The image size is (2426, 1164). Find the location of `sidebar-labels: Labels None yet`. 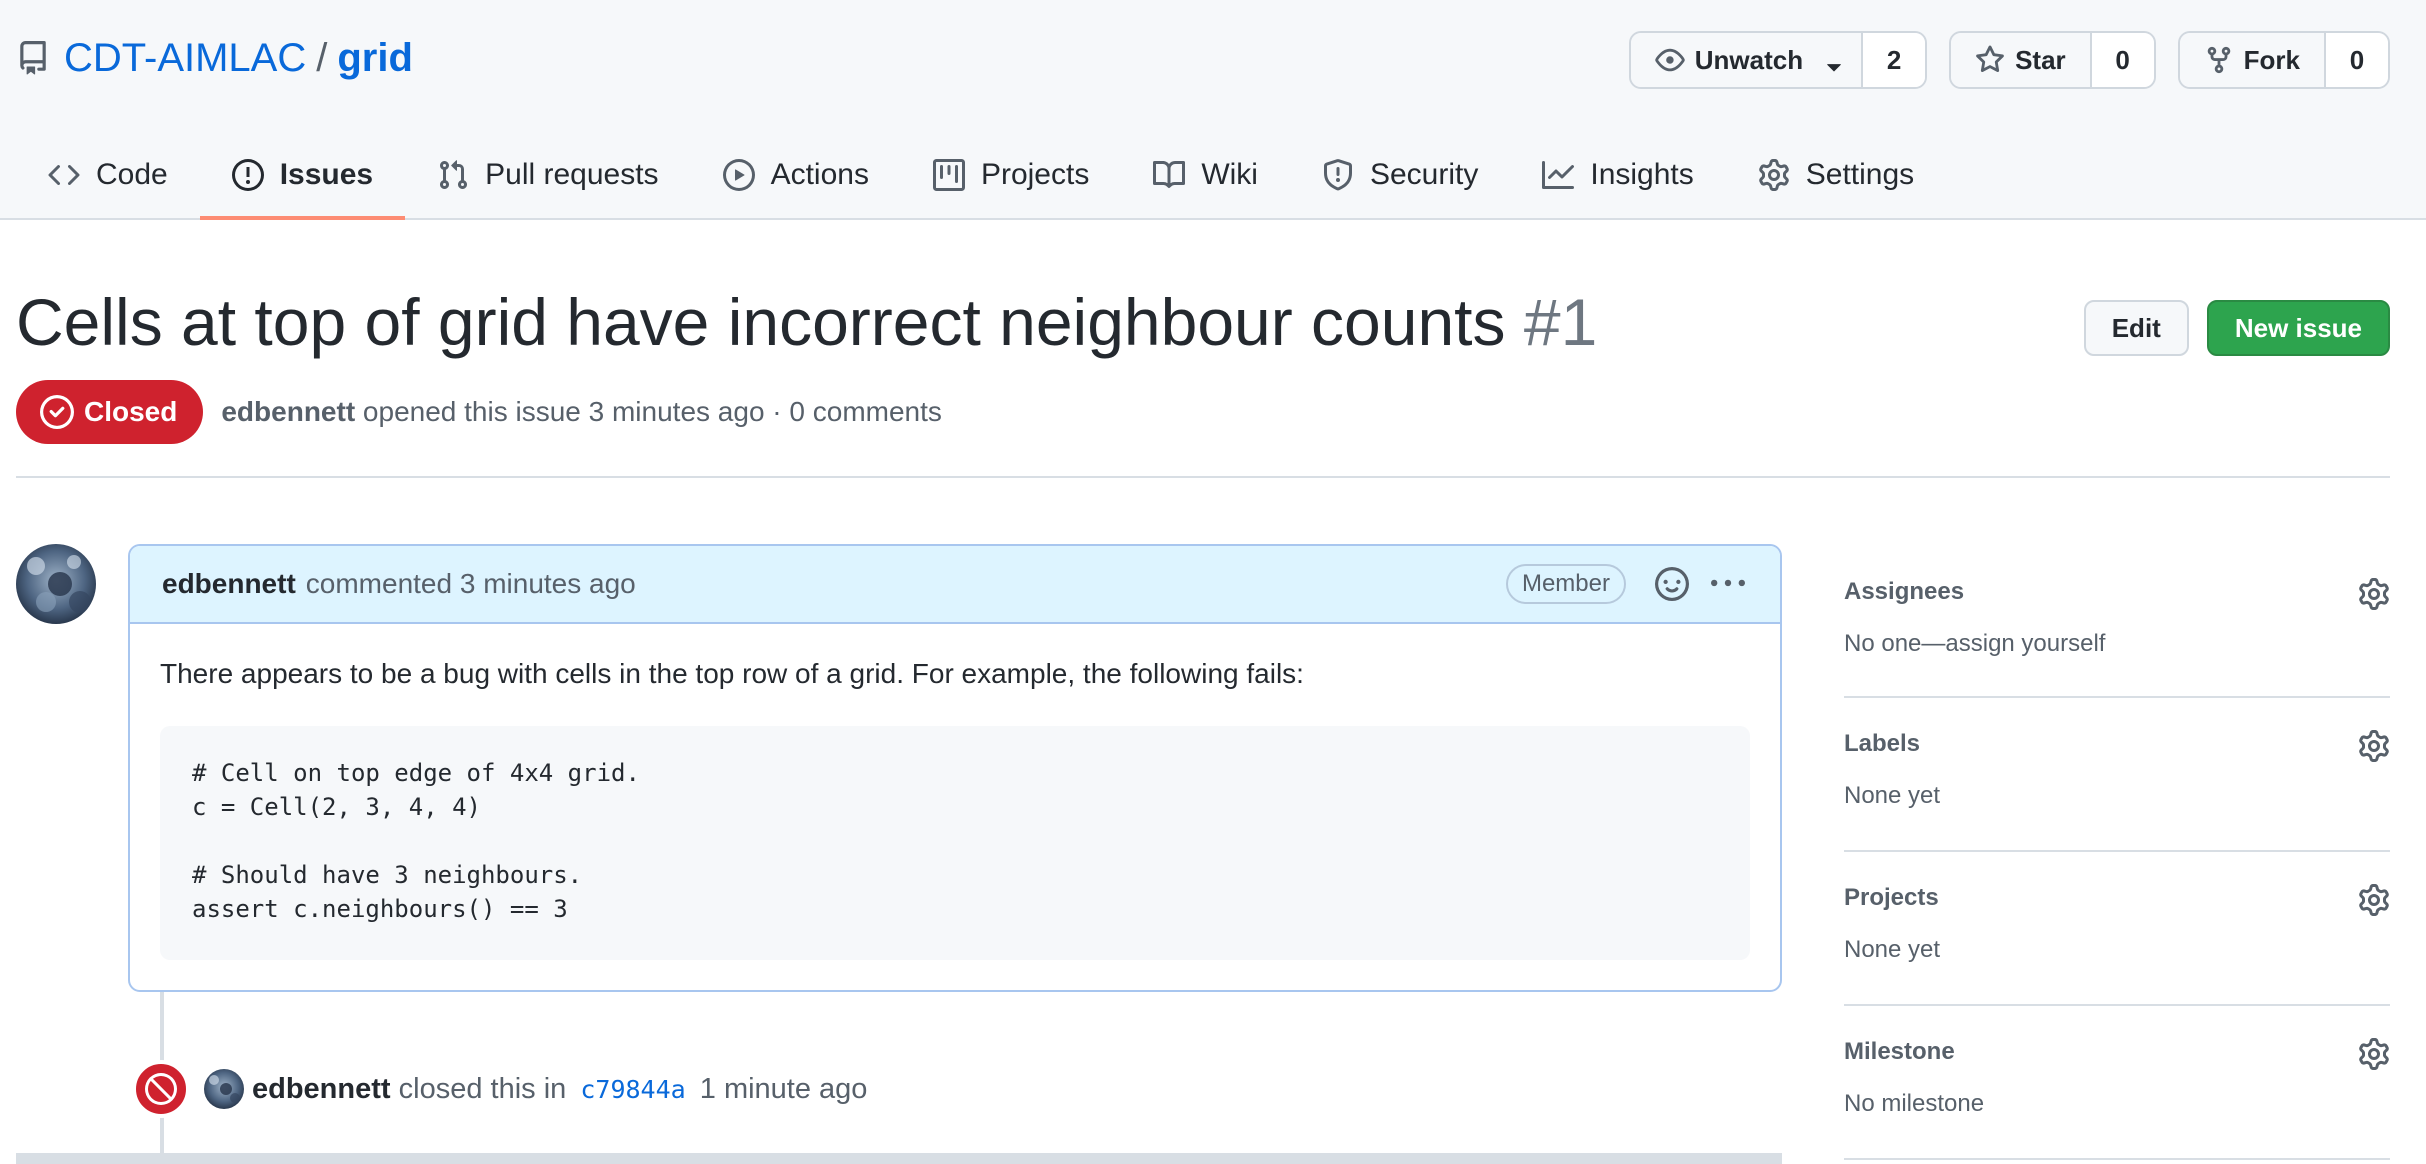

sidebar-labels: Labels None yet is located at coordinates (2117, 775).